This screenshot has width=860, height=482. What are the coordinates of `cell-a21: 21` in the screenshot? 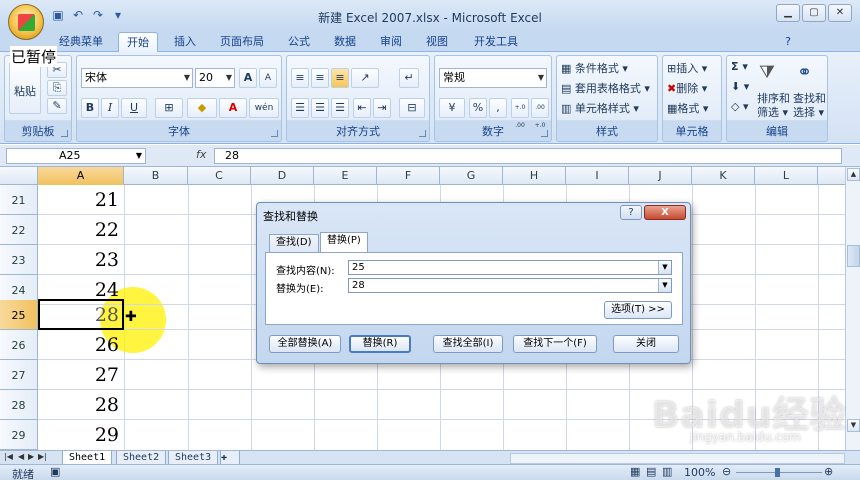 It's located at (80, 200).